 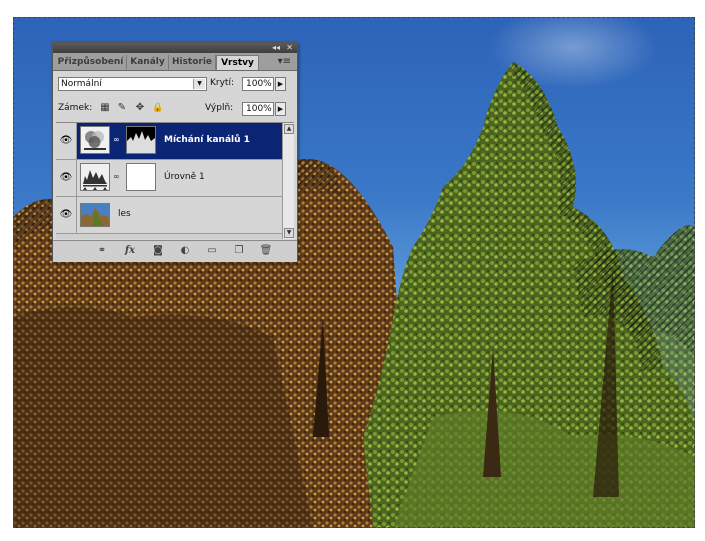 I want to click on lock-label: Zámek:, so click(x=75, y=108).